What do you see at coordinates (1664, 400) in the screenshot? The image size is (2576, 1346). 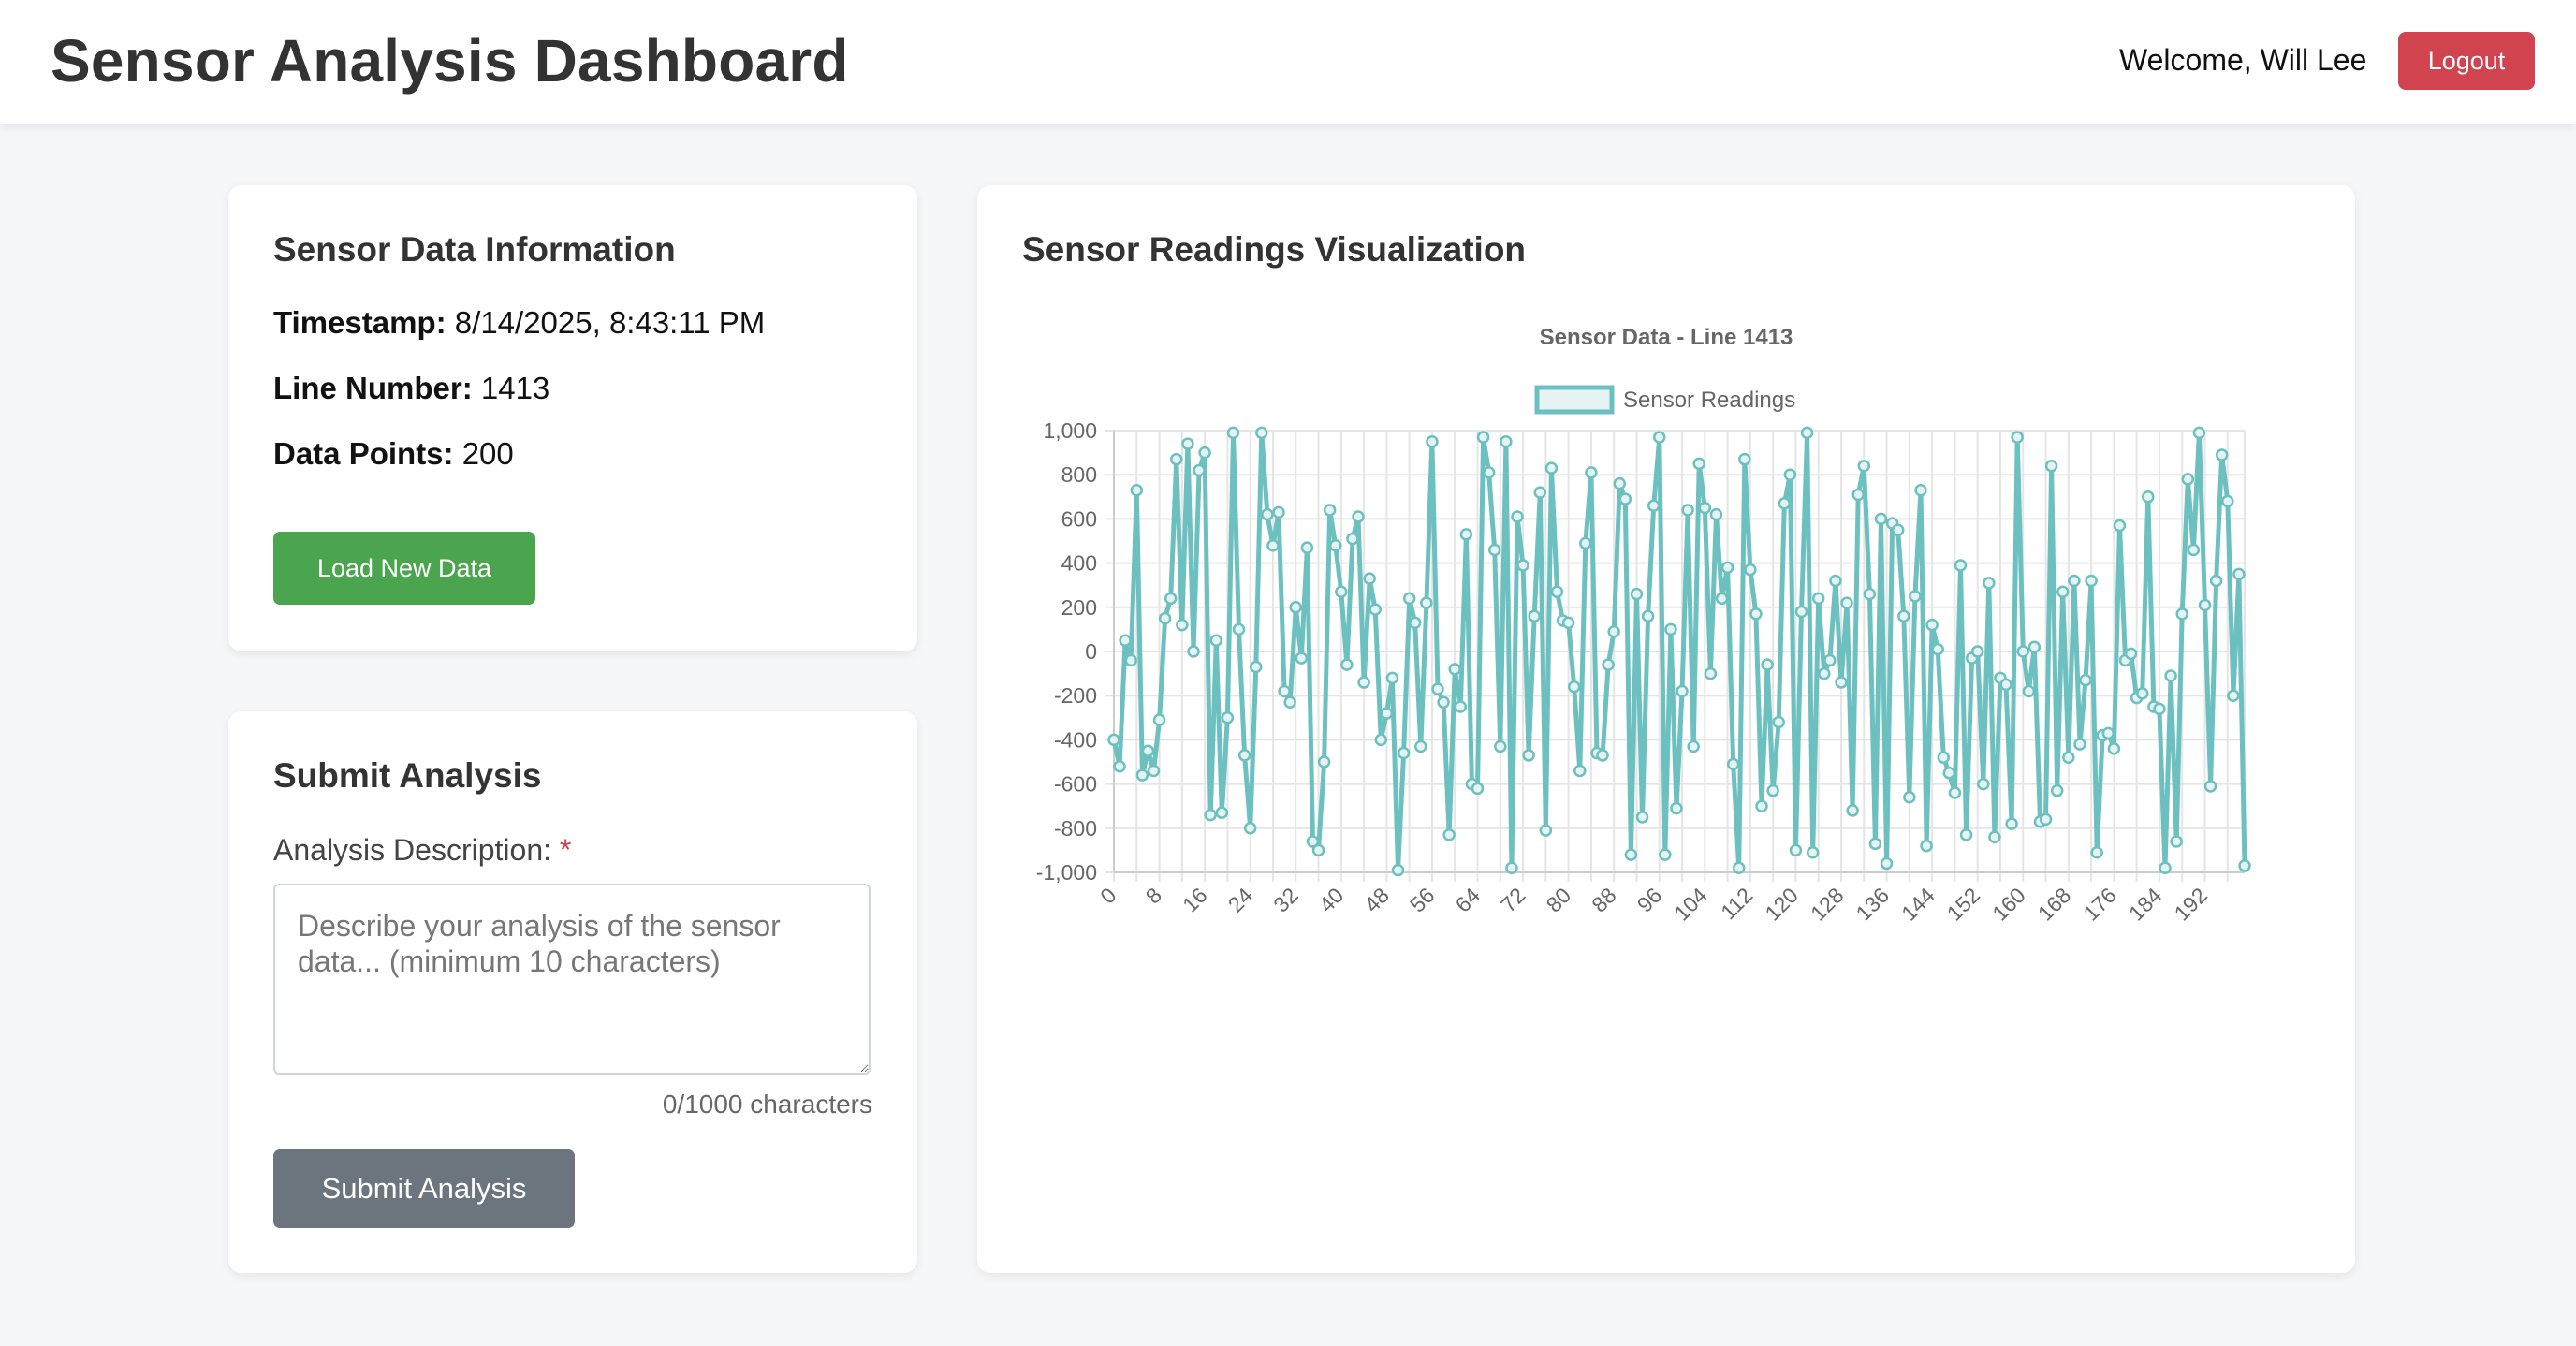 I see `chart-legend: Sensor Readings` at bounding box center [1664, 400].